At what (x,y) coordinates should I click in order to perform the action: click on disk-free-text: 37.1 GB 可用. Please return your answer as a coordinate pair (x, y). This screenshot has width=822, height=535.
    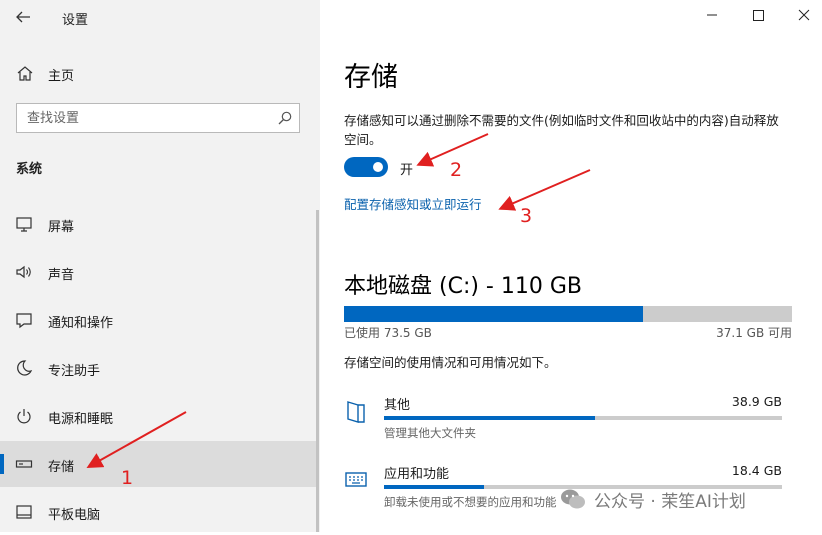
    Looking at the image, I should click on (754, 333).